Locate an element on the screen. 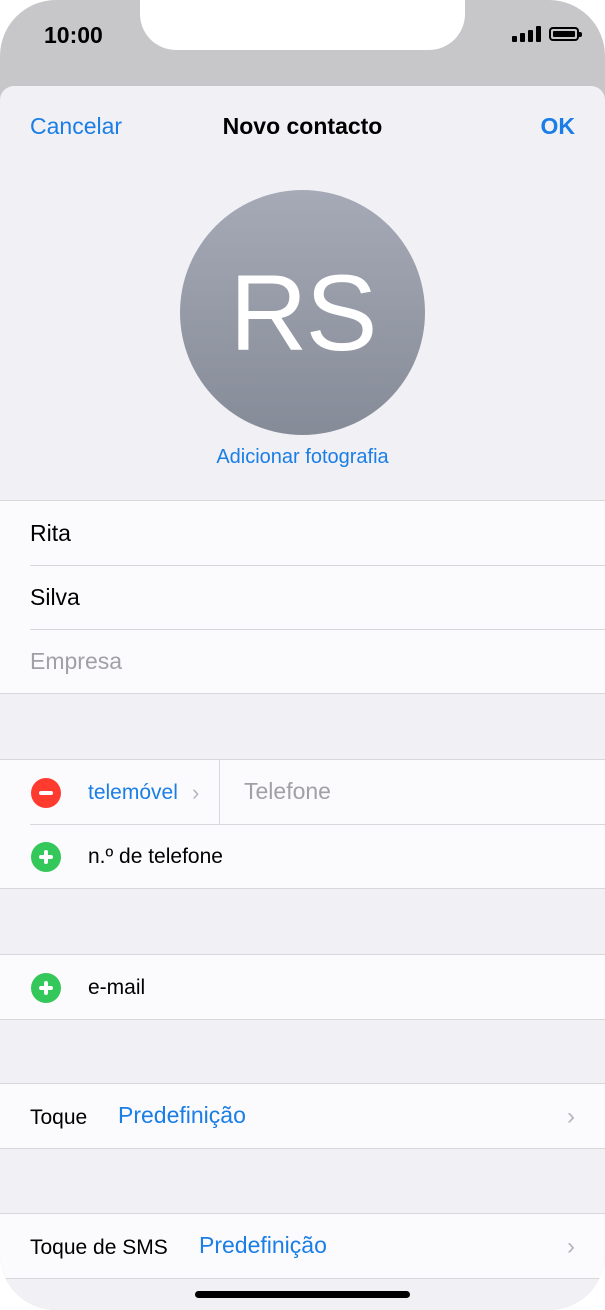 This screenshot has width=605, height=1310. add-photo-button: Adicionar fotografia is located at coordinates (302, 457).